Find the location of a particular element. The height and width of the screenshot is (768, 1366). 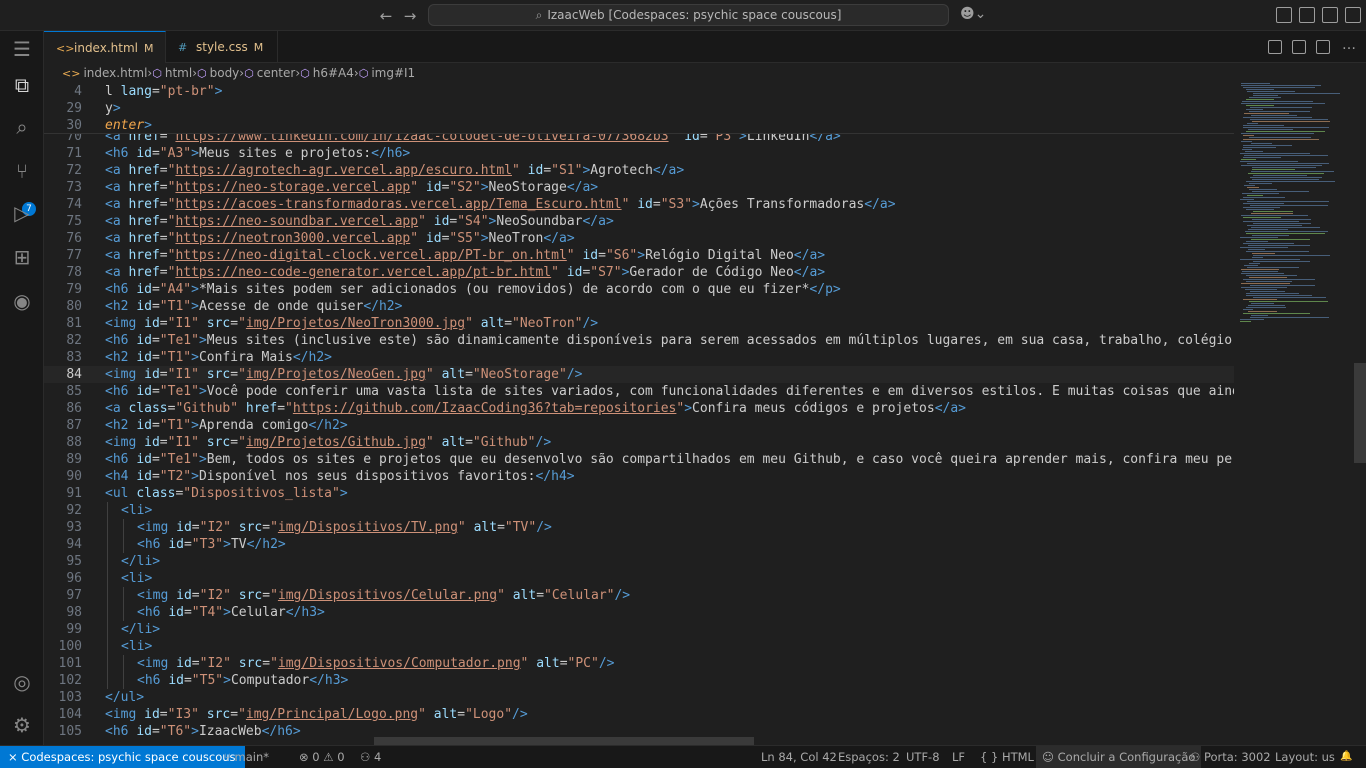

cursor-position: Ln 84, Col 42 is located at coordinates (799, 757).